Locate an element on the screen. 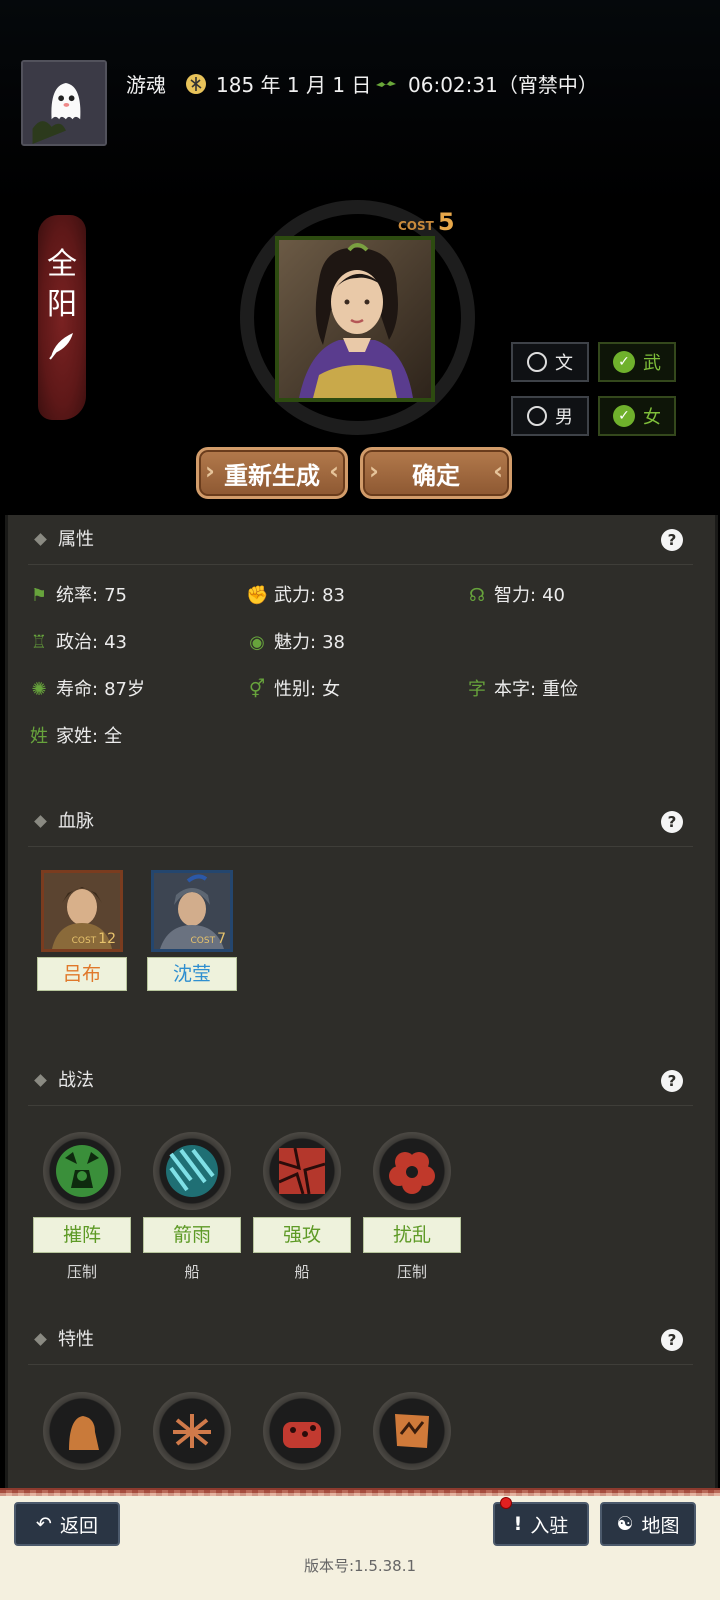 Image resolution: width=720 pixels, height=1600 pixels. regenerate-button: 重新生成 is located at coordinates (272, 473).